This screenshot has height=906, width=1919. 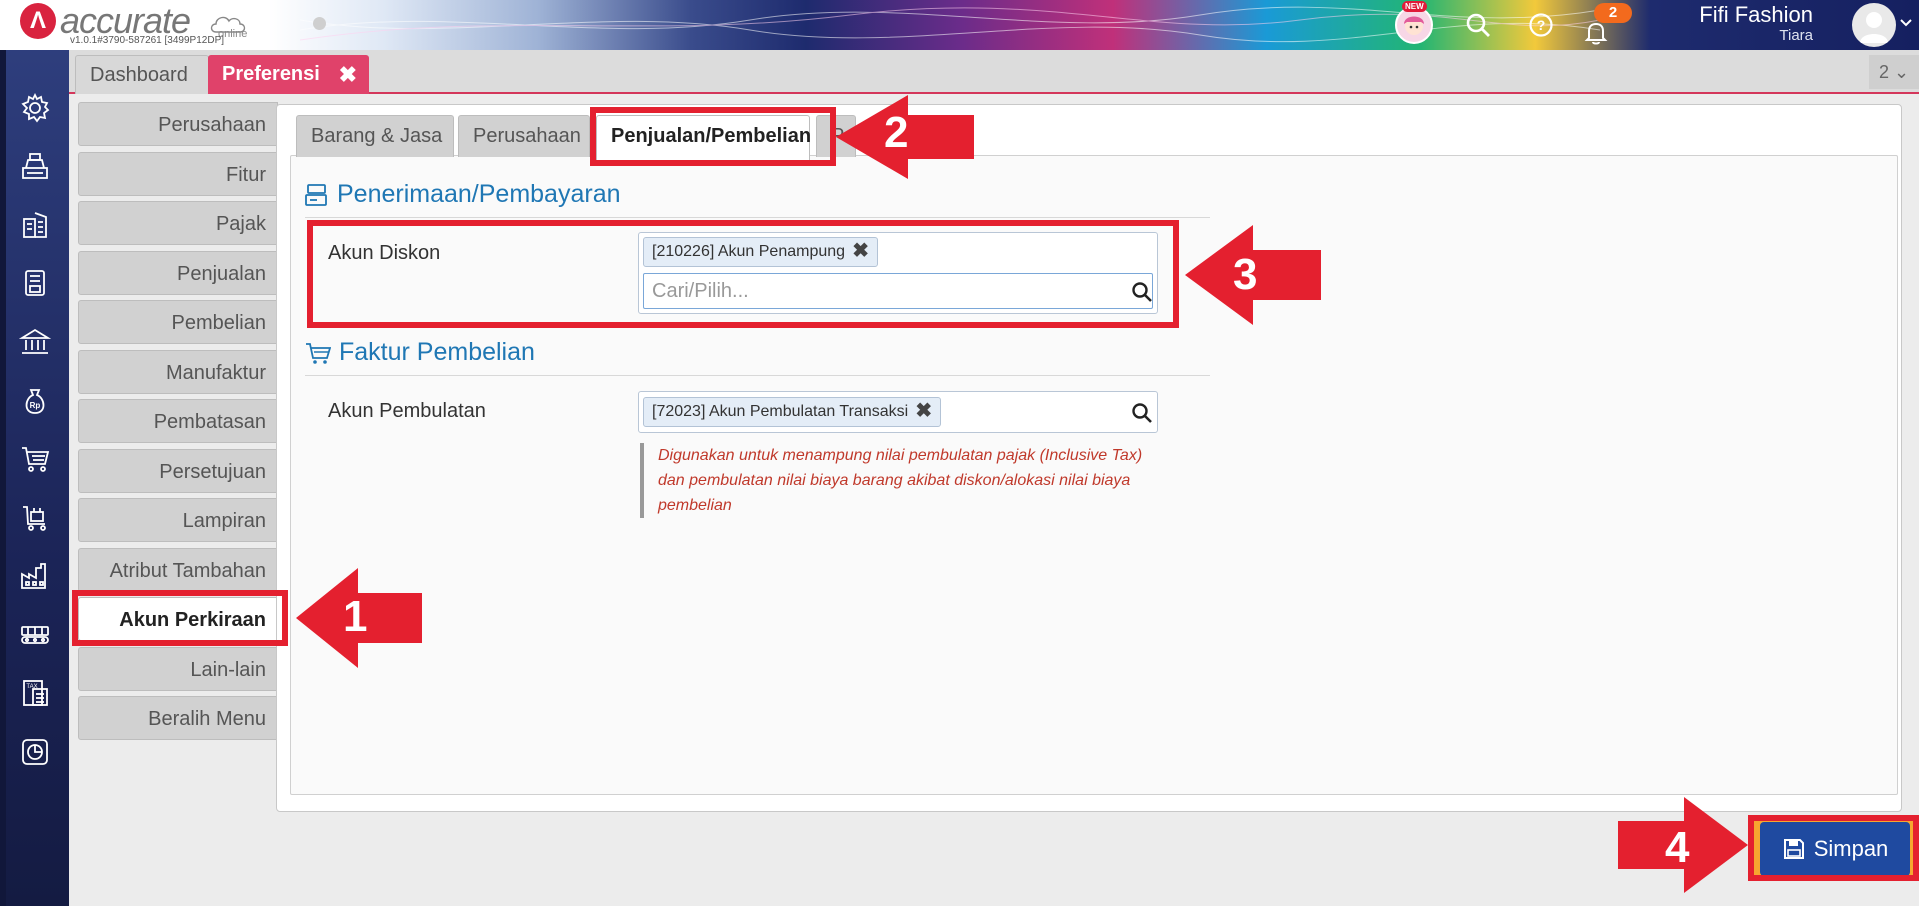 What do you see at coordinates (384, 253) in the screenshot?
I see `akun-diskon-label: Akun Diskon` at bounding box center [384, 253].